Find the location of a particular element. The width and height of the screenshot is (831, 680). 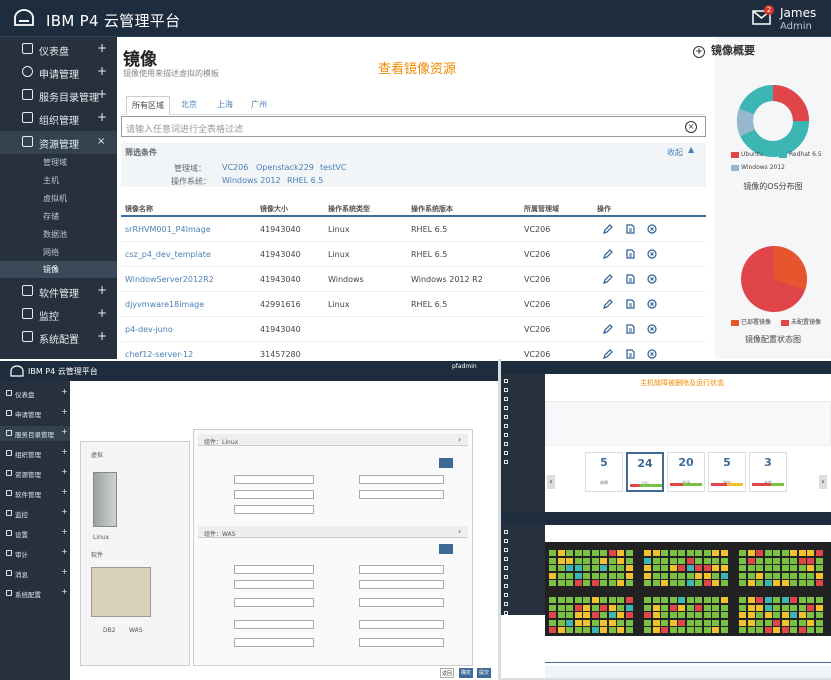

chevron-right-icon: › is located at coordinates (823, 482).